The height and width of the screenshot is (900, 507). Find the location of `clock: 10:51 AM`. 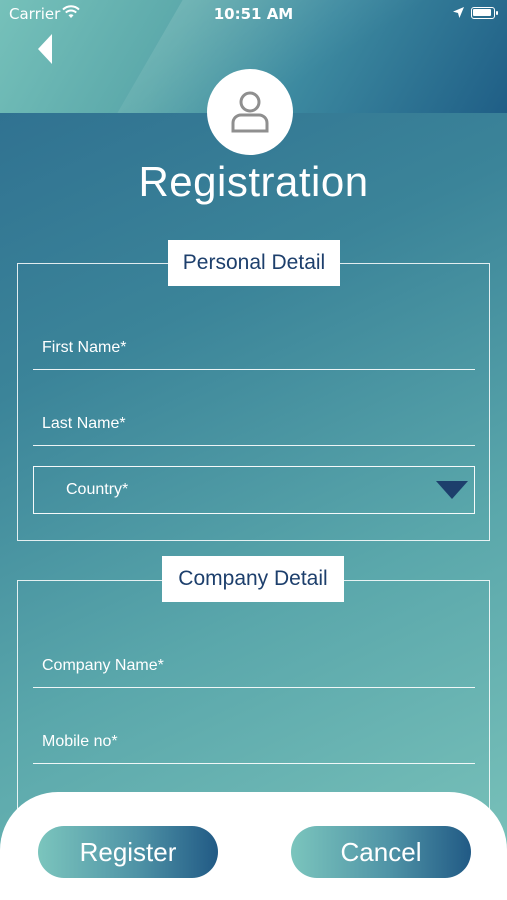

clock: 10:51 AM is located at coordinates (253, 14).